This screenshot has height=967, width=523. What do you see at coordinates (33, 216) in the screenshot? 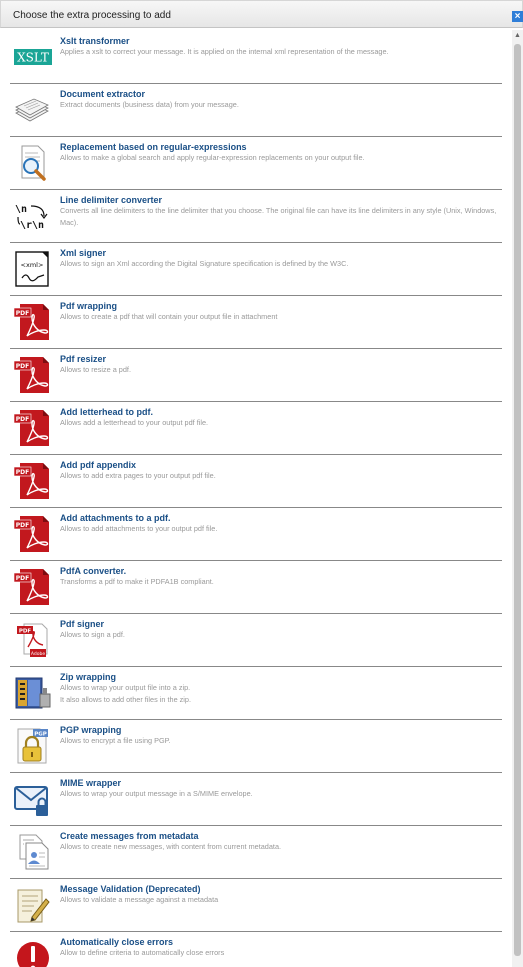
I see `line-delimiter-icon: \n \r\n` at bounding box center [33, 216].